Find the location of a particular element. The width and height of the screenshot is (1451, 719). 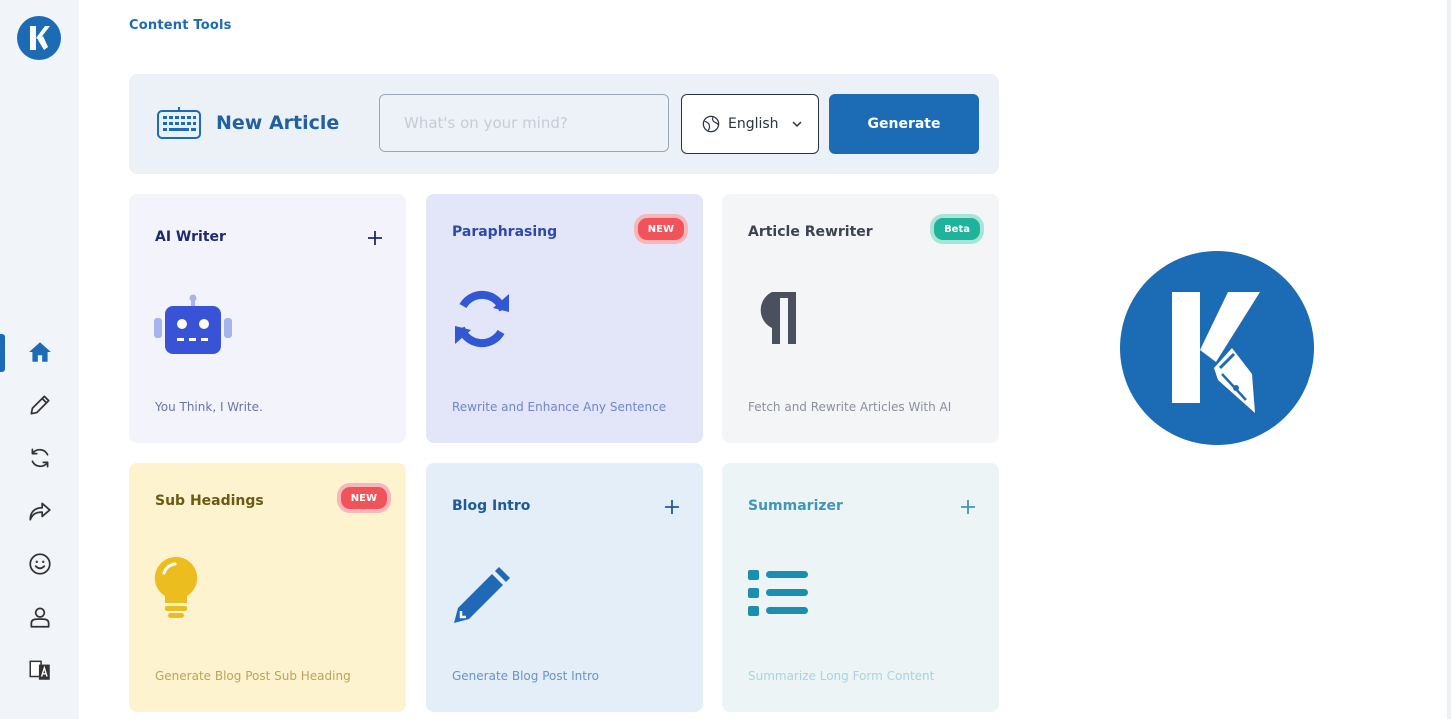

new-article-bar: New Article English Generate is located at coordinates (564, 124).